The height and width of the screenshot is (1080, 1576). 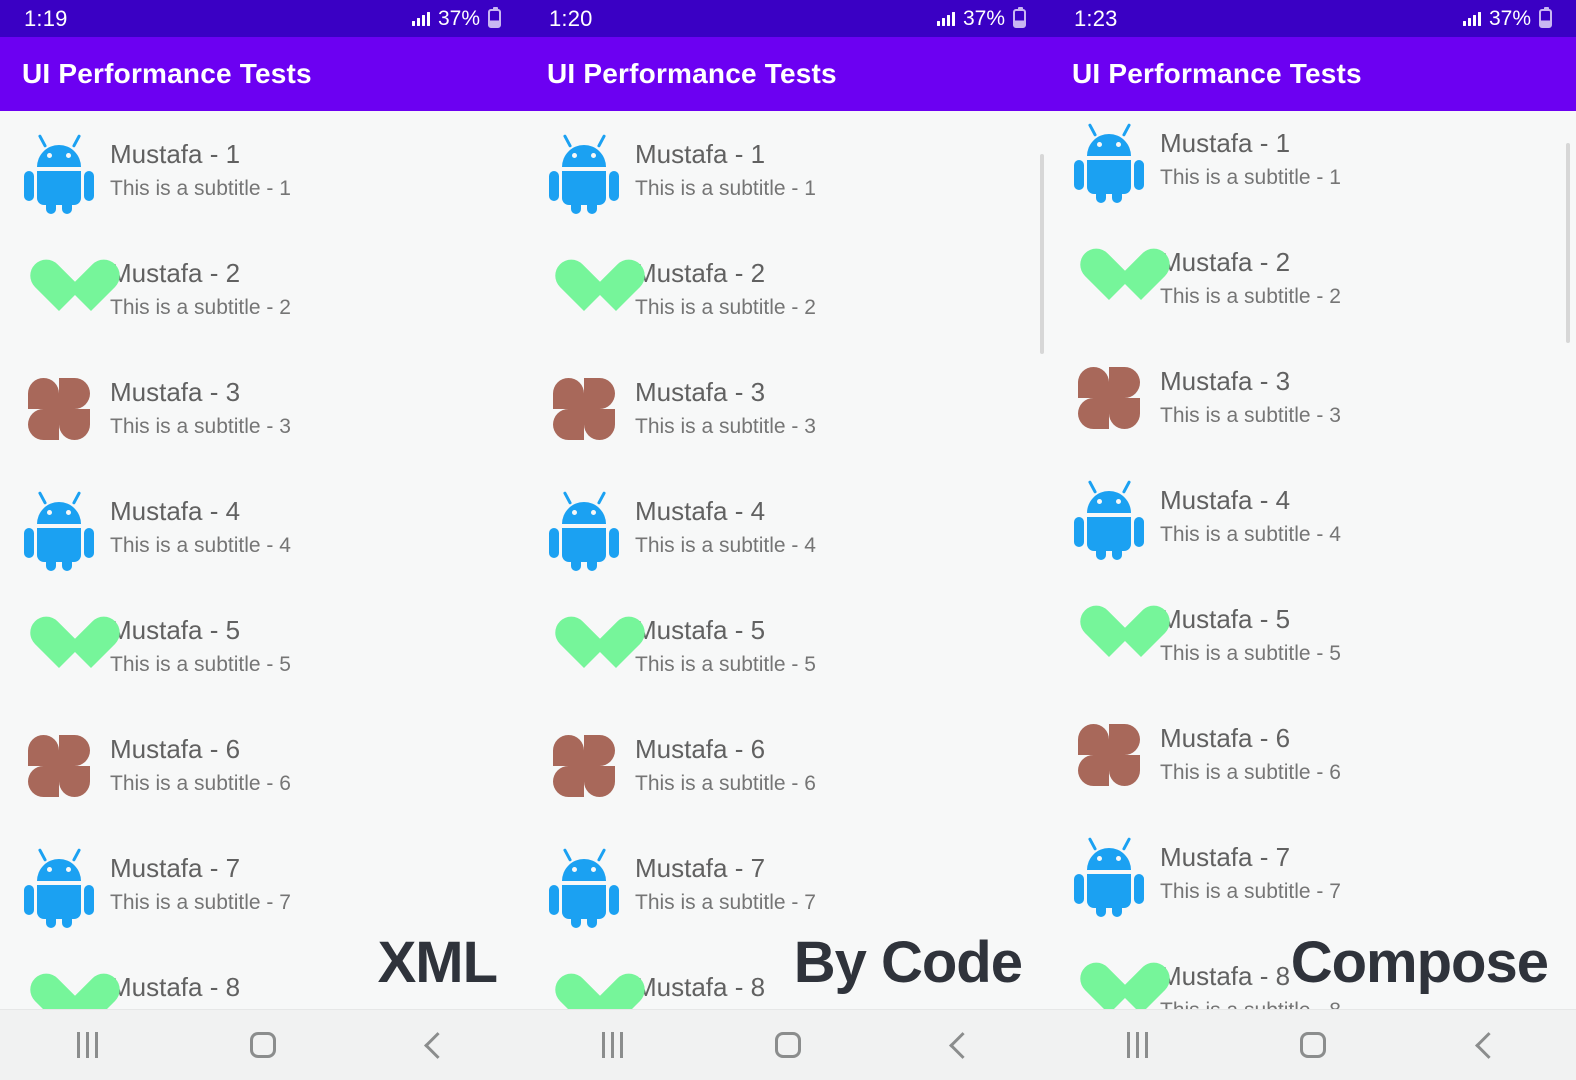 What do you see at coordinates (1225, 142) in the screenshot?
I see `list-item-title: Mustafa - 1` at bounding box center [1225, 142].